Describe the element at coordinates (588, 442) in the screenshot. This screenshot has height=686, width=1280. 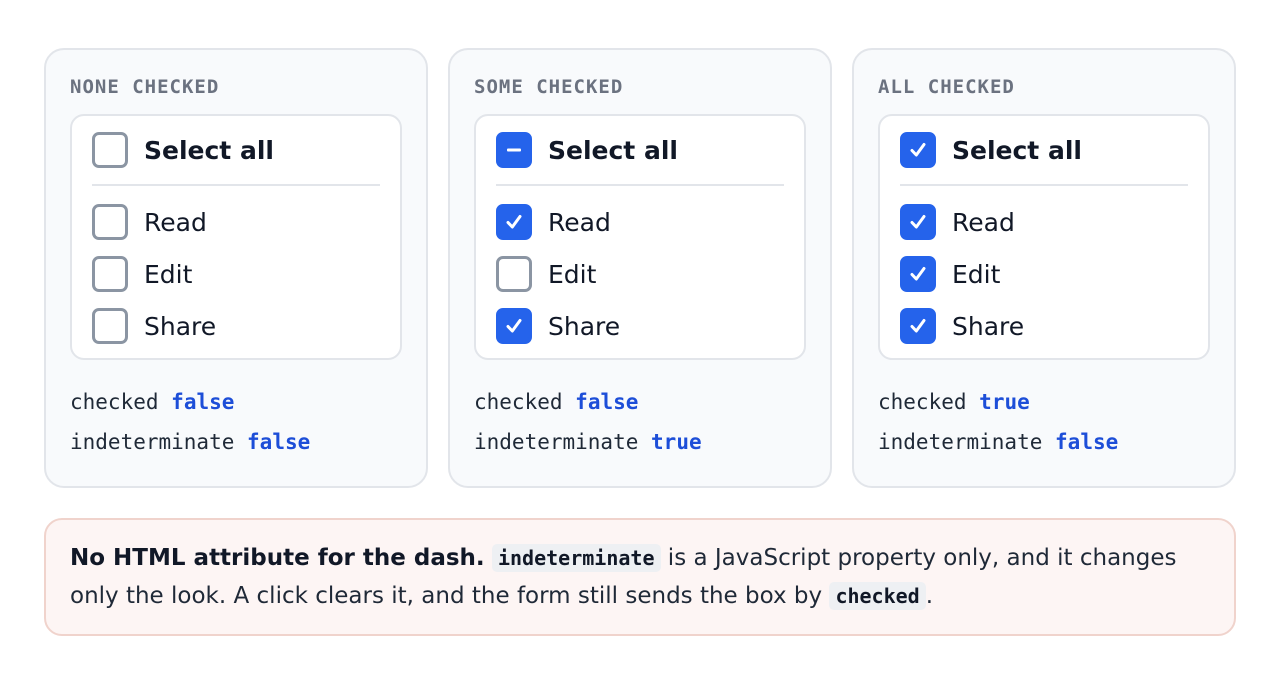
I see `indeterminate-property: indeterminate true` at that location.